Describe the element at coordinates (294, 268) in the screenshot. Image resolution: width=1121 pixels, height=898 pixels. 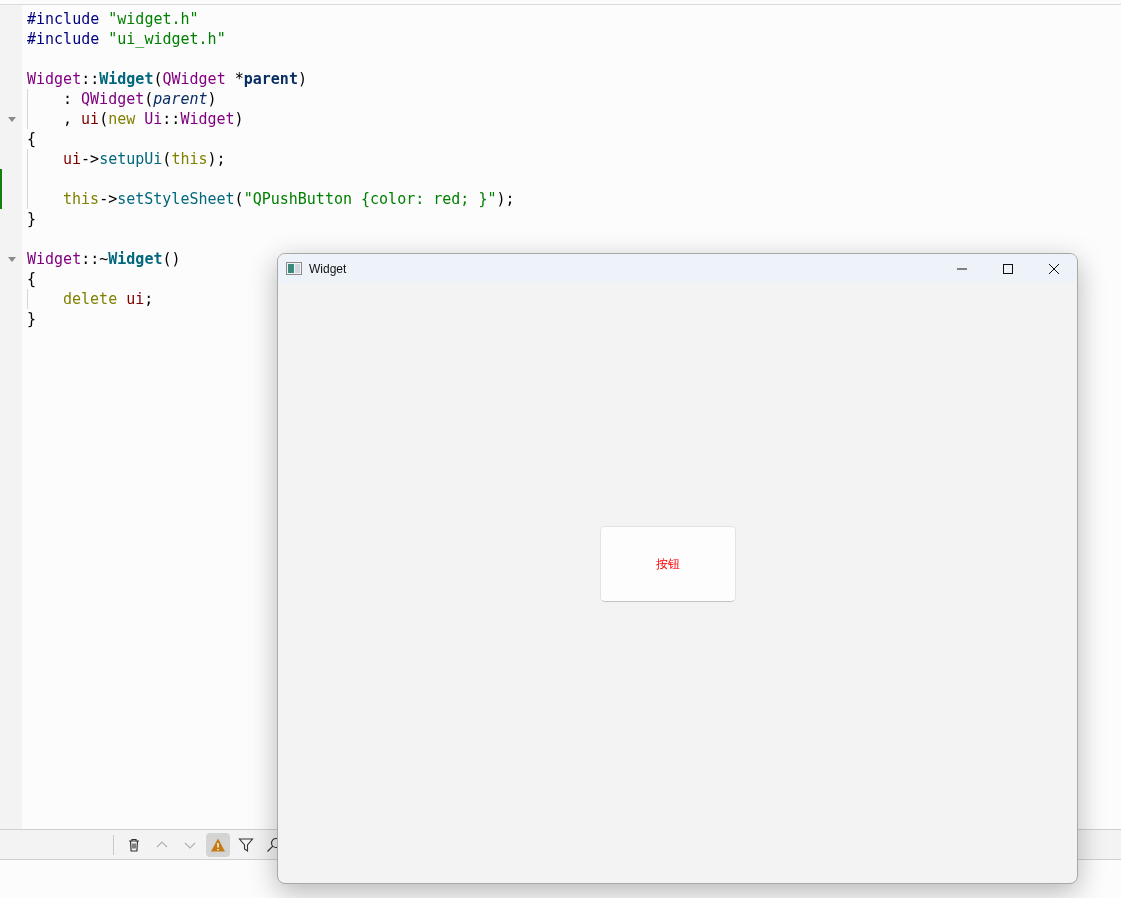
I see `app-icon` at that location.